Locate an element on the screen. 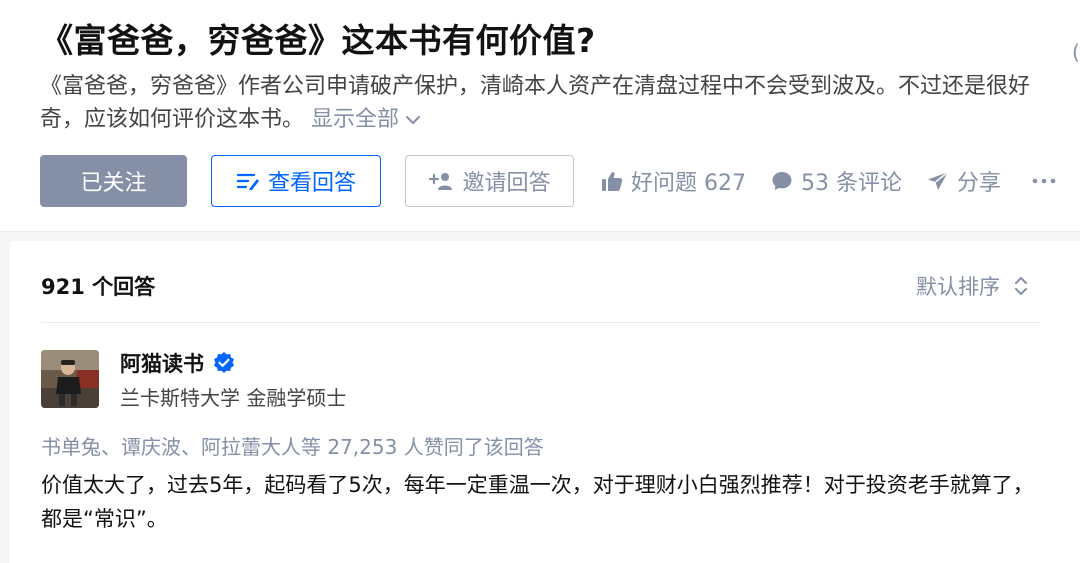 The image size is (1080, 563). comments-button: 53 条评论 is located at coordinates (836, 181).